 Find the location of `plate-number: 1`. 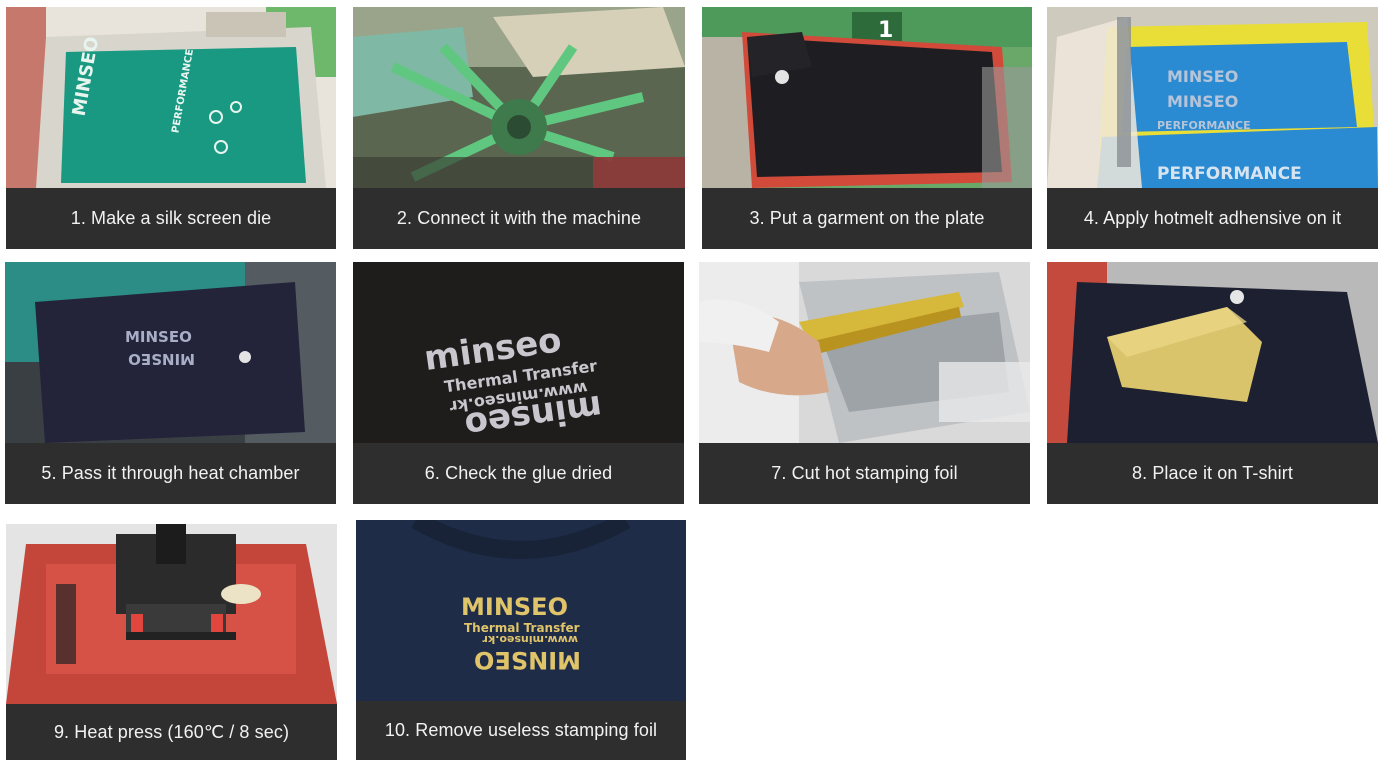

plate-number: 1 is located at coordinates (885, 30).